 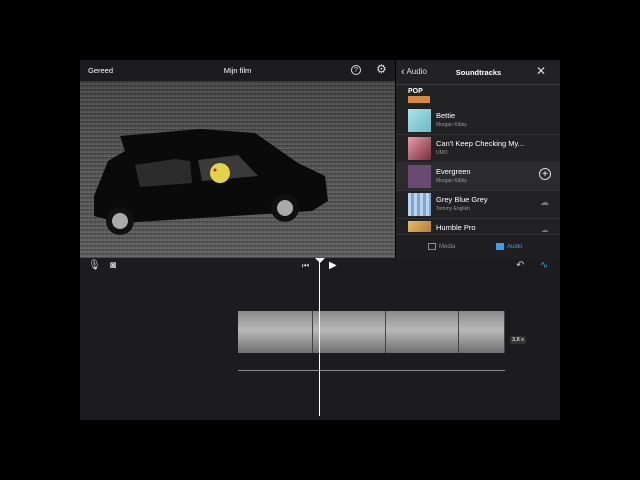 I want to click on clip-duration-label: 3,8 s, so click(x=518, y=340).